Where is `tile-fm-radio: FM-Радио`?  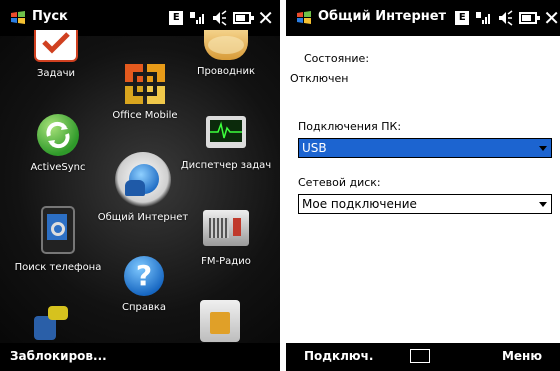
tile-fm-radio: FM-Радио is located at coordinates (226, 238).